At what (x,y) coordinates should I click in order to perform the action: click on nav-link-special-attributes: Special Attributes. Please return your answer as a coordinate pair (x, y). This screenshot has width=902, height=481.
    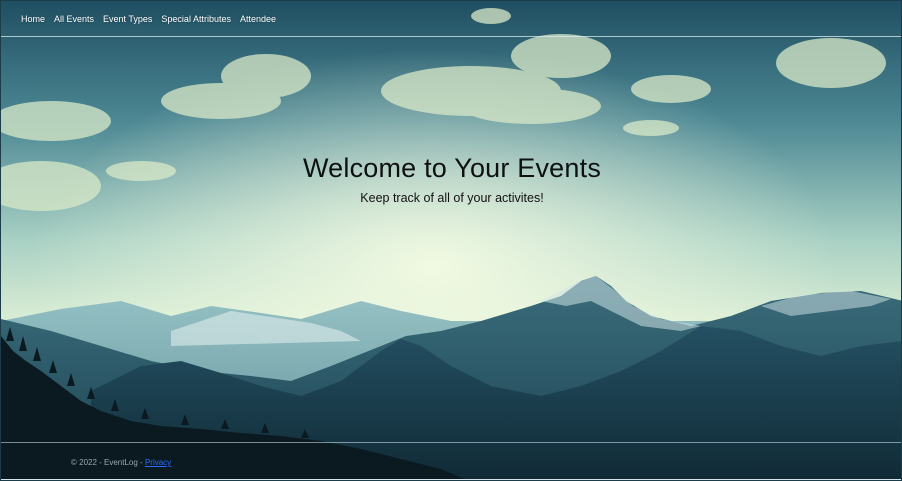
    Looking at the image, I should click on (196, 19).